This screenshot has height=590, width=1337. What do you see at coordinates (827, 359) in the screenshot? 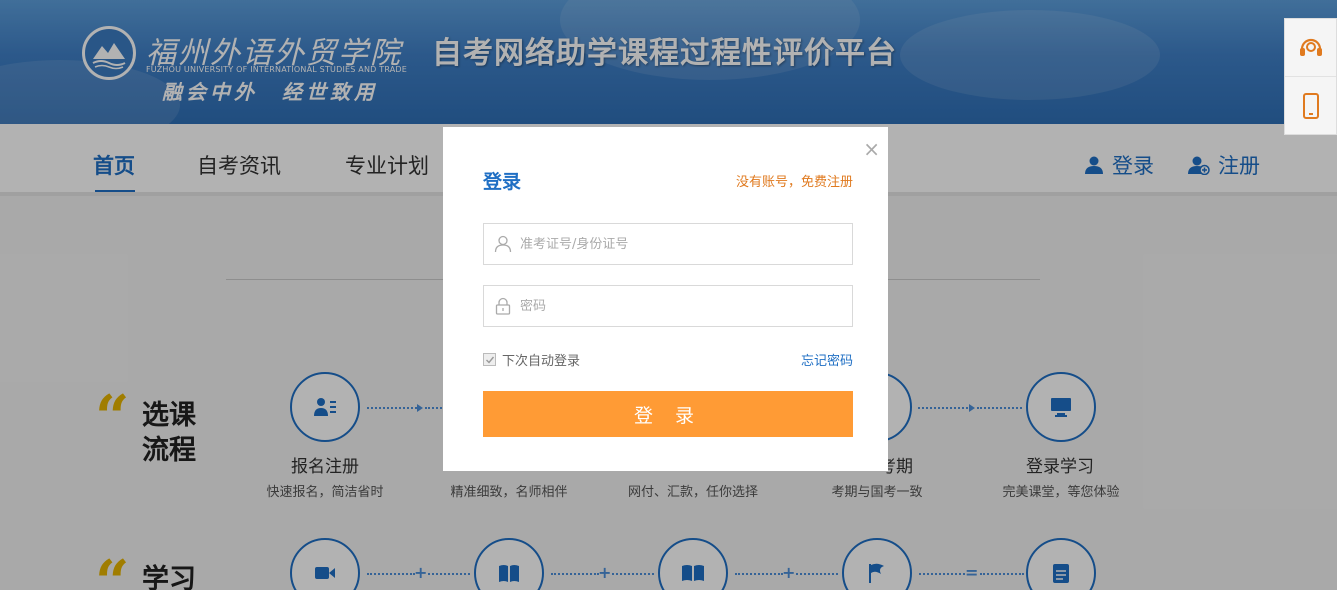
I see `forgot-password-link: 忘记密码` at bounding box center [827, 359].